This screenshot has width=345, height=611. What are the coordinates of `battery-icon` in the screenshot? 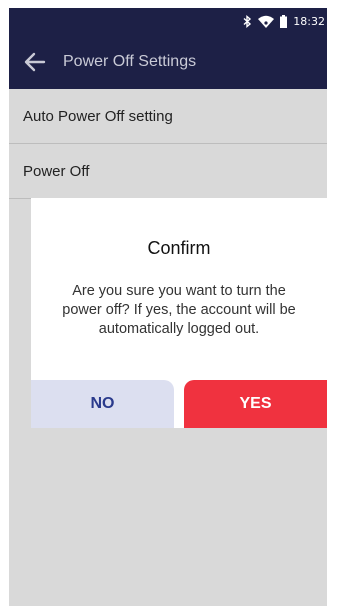 It's located at (284, 21).